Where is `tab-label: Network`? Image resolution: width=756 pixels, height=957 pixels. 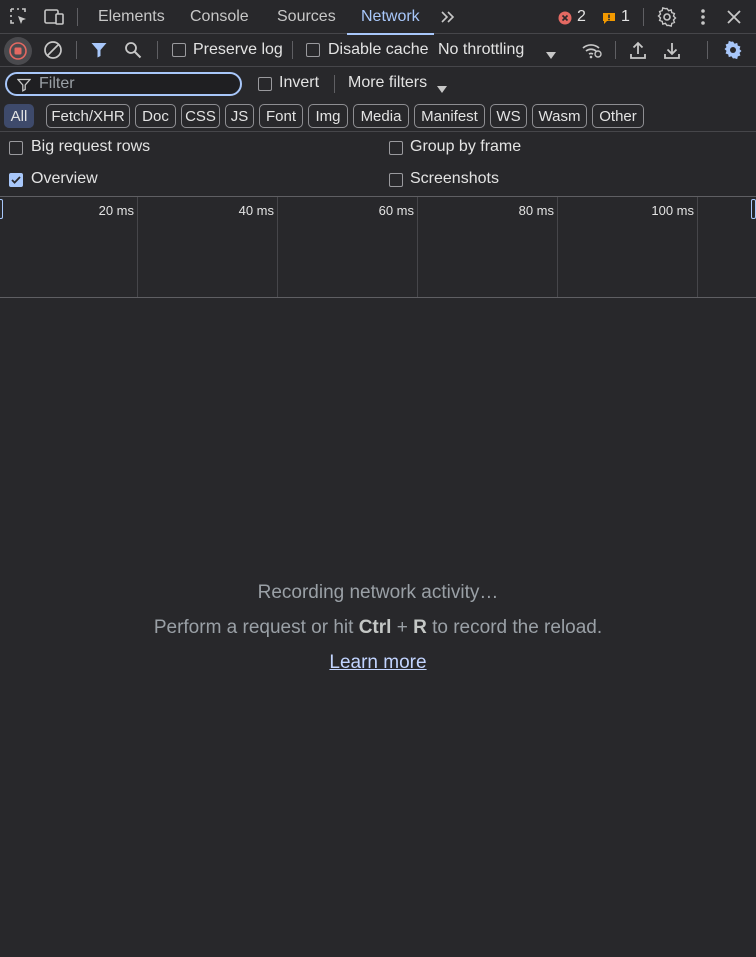
tab-label: Network is located at coordinates (390, 16).